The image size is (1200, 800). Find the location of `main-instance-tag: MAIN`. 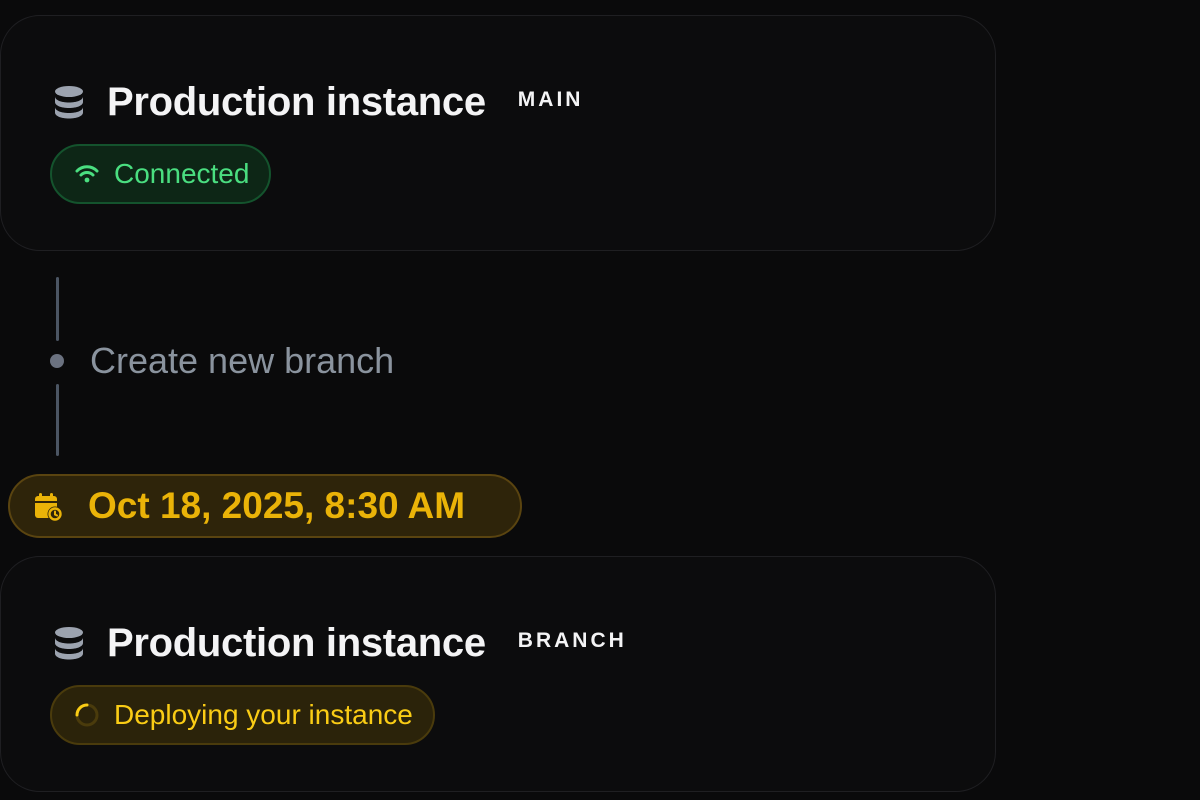

main-instance-tag: MAIN is located at coordinates (550, 99).